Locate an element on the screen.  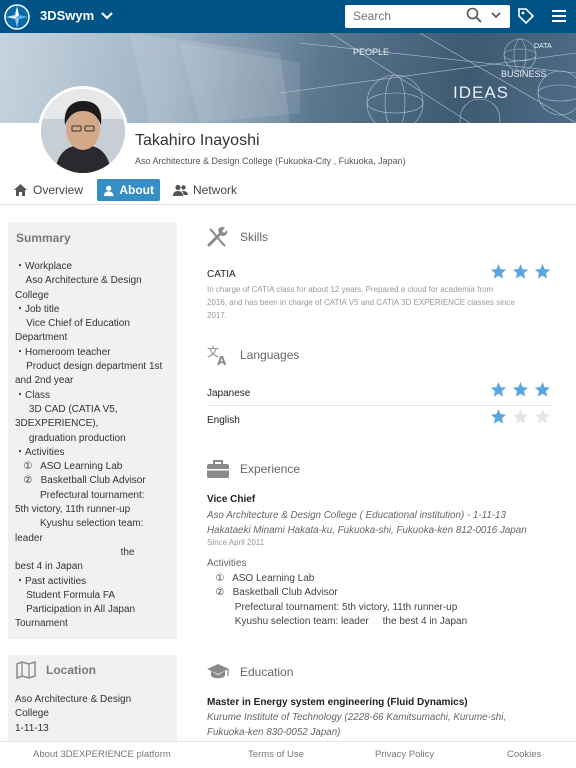
summary-line: 3D CAD (CATIA V5, is located at coordinates (66, 409).